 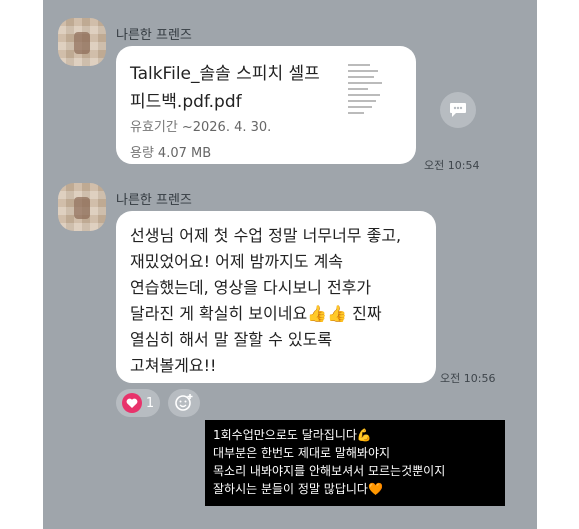 I want to click on file-size: 용량 4.07 MB, so click(x=170, y=151).